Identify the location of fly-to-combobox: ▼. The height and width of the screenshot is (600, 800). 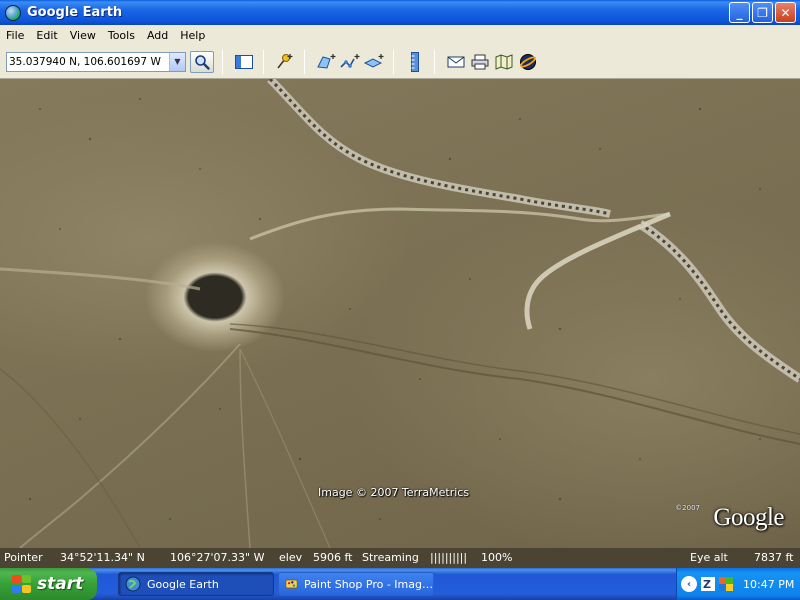
(96, 61).